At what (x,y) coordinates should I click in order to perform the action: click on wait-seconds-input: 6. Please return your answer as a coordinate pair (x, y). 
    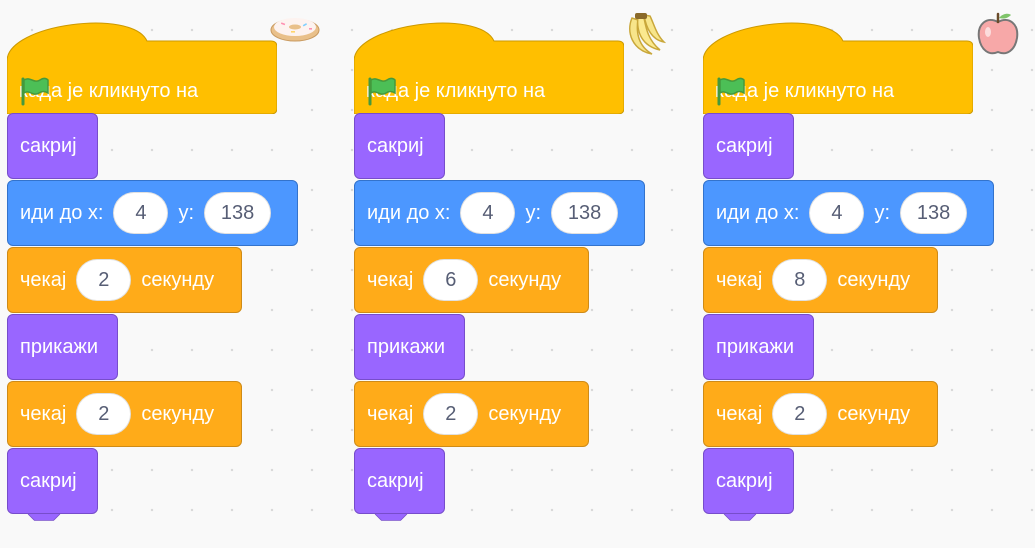
    Looking at the image, I should click on (451, 280).